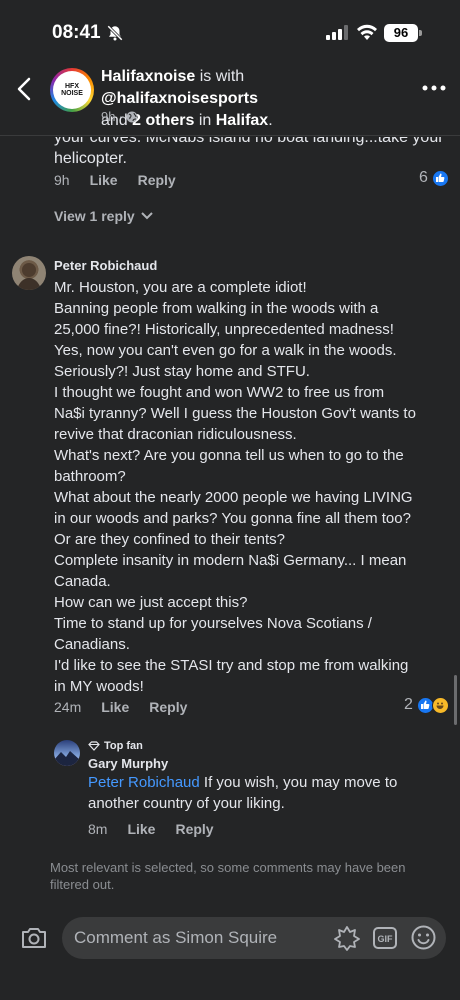 Image resolution: width=460 pixels, height=1000 pixels. Describe the element at coordinates (175, 434) in the screenshot. I see `comment-line: revive that draconian ridiculousness.` at that location.